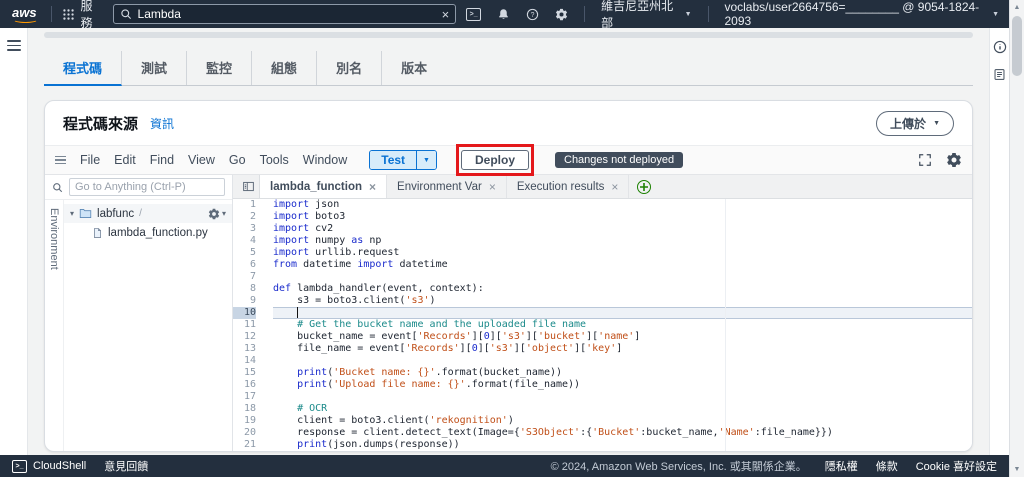  I want to click on menu-edit: Edit, so click(125, 160).